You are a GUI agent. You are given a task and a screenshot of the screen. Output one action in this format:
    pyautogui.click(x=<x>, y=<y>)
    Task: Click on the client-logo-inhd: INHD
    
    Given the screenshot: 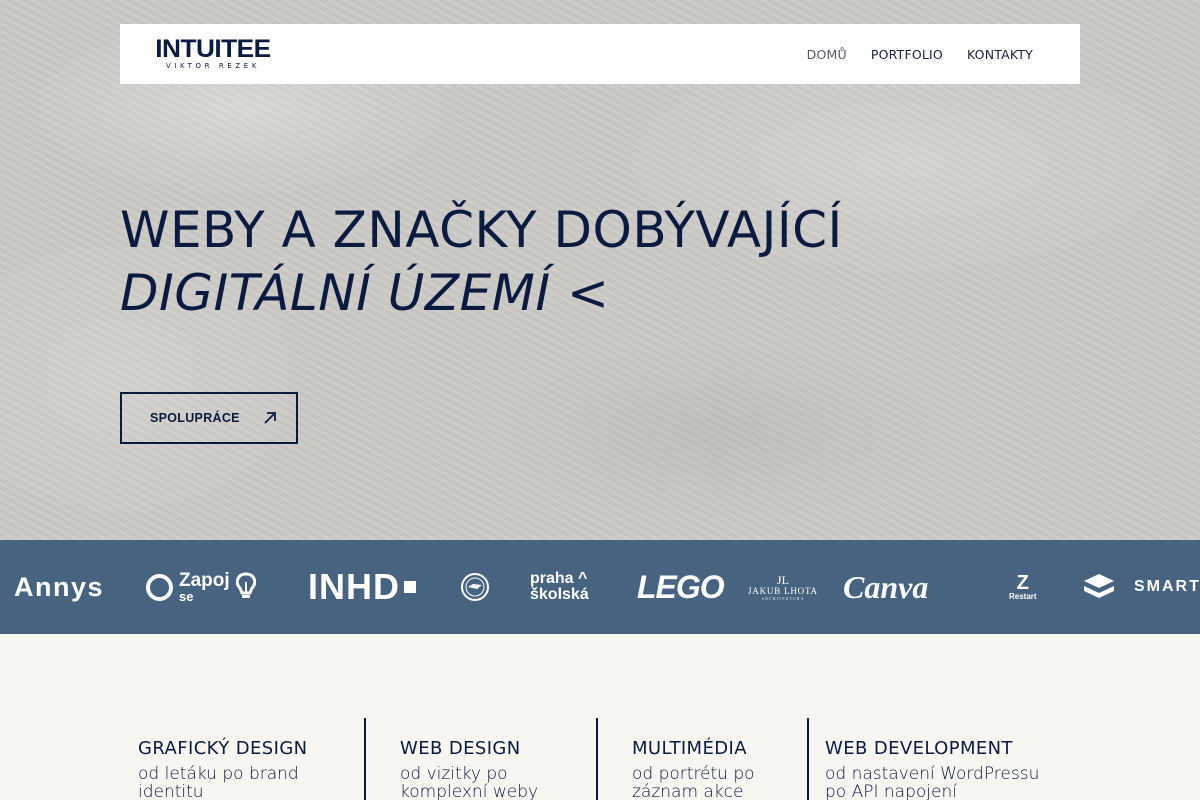 What is the action you would take?
    pyautogui.click(x=362, y=587)
    